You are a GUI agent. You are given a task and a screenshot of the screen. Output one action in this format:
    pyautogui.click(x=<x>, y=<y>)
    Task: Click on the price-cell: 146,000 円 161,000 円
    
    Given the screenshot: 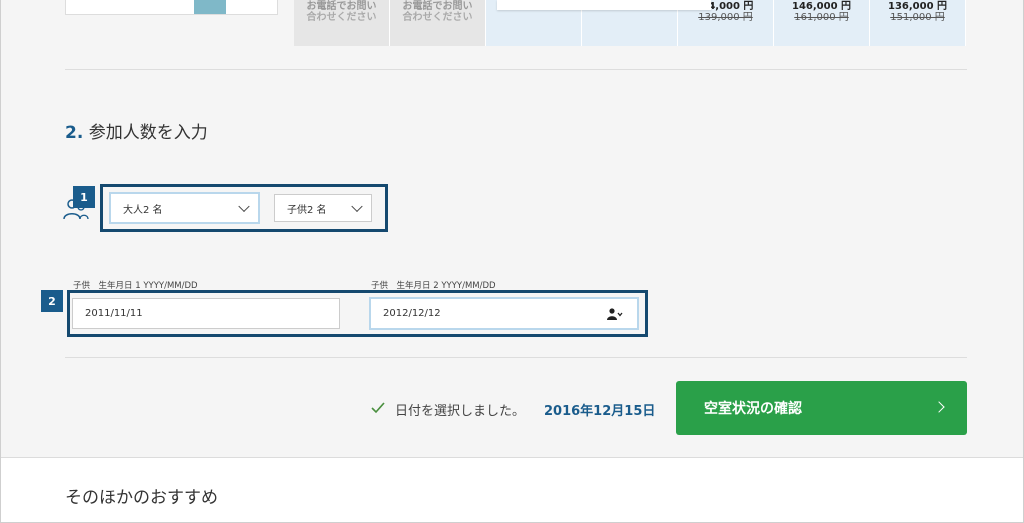 What is the action you would take?
    pyautogui.click(x=822, y=23)
    